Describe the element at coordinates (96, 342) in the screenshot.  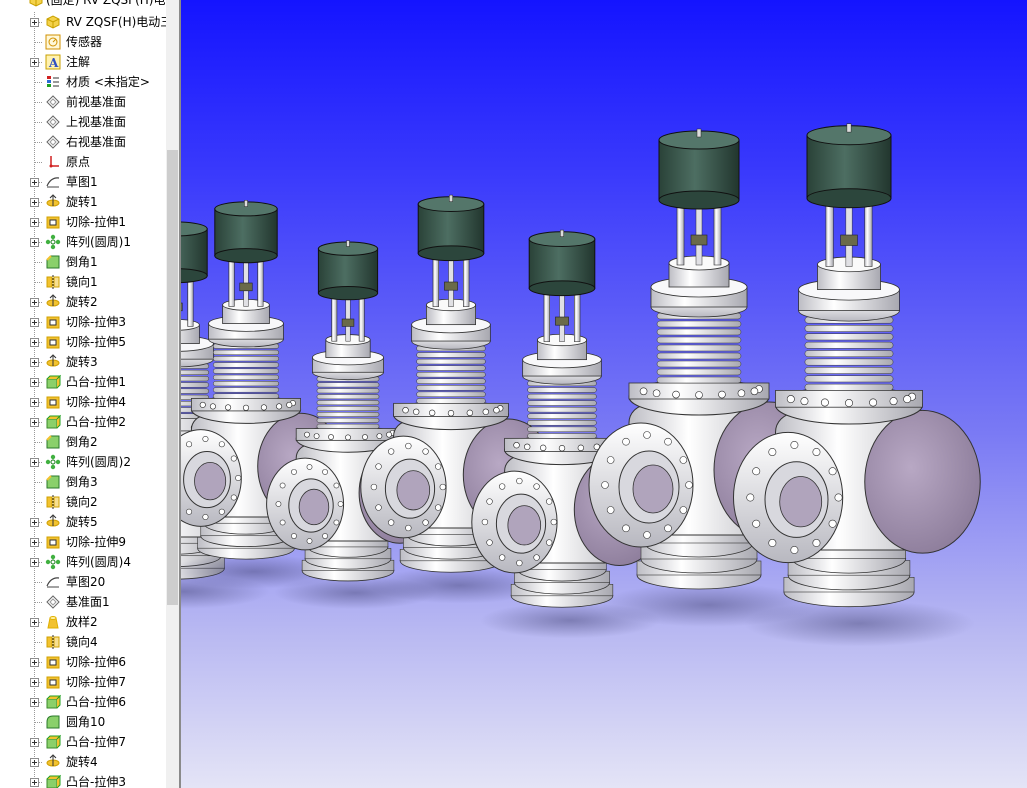
I see `tree-item-label: 切除-拉伸5` at that location.